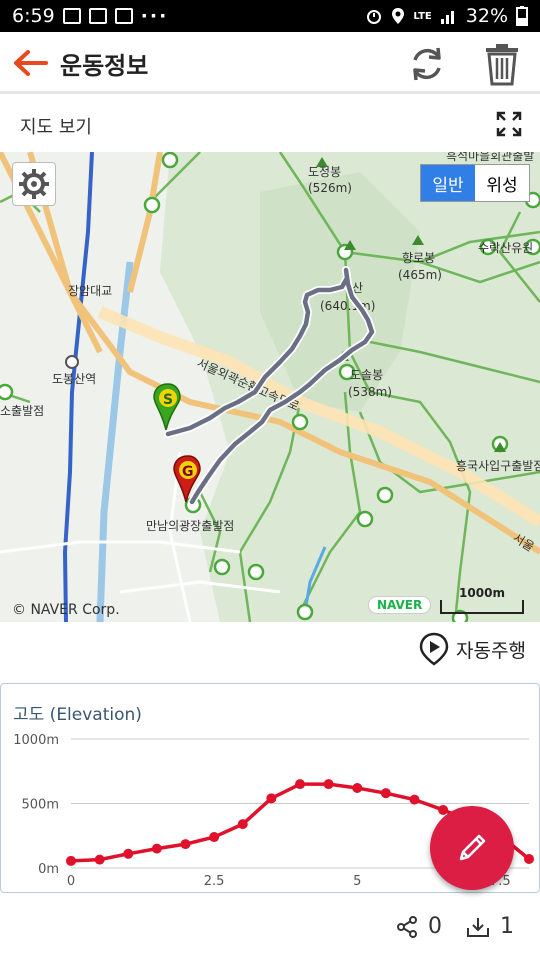  What do you see at coordinates (482, 593) in the screenshot?
I see `map-scale-label: 1000m` at bounding box center [482, 593].